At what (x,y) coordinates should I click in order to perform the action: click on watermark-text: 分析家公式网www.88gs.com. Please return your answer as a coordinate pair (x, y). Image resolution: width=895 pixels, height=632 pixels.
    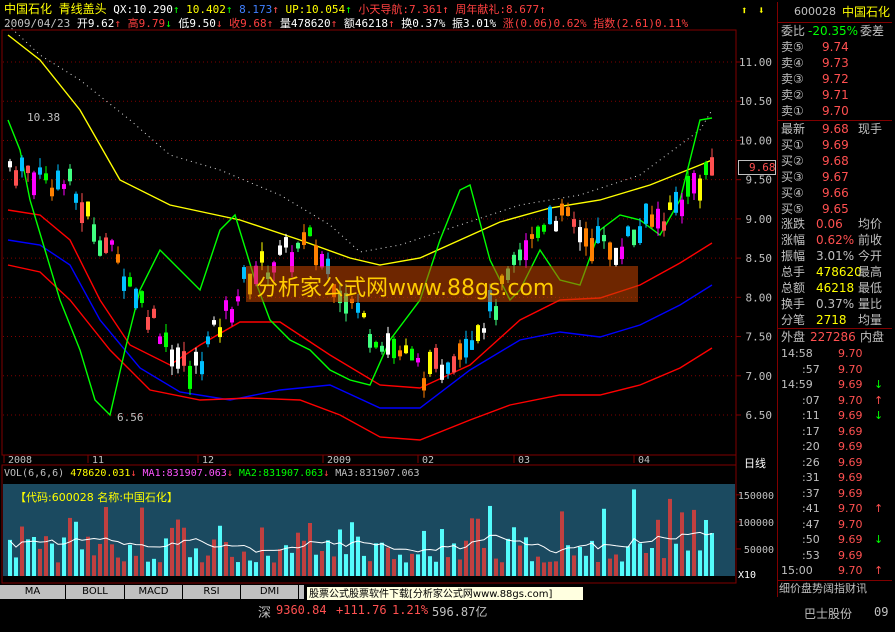
    Looking at the image, I should click on (405, 288).